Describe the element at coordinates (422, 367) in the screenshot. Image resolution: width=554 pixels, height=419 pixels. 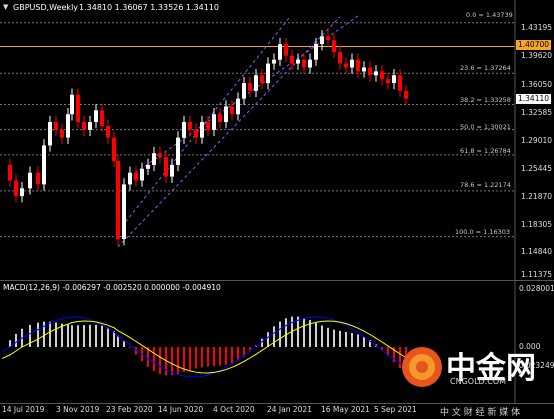
I see `cngold-logo-icon` at that location.